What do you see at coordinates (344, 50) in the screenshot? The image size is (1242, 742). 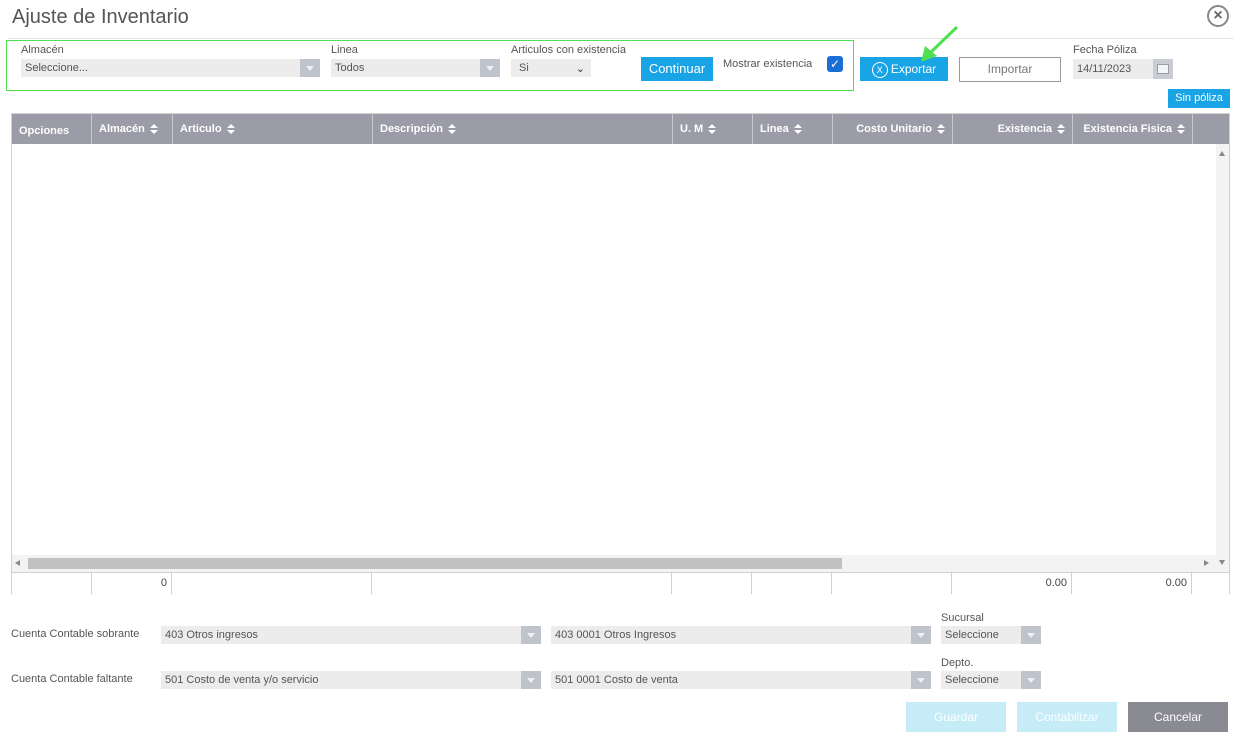 I see `linea-label: Linea` at bounding box center [344, 50].